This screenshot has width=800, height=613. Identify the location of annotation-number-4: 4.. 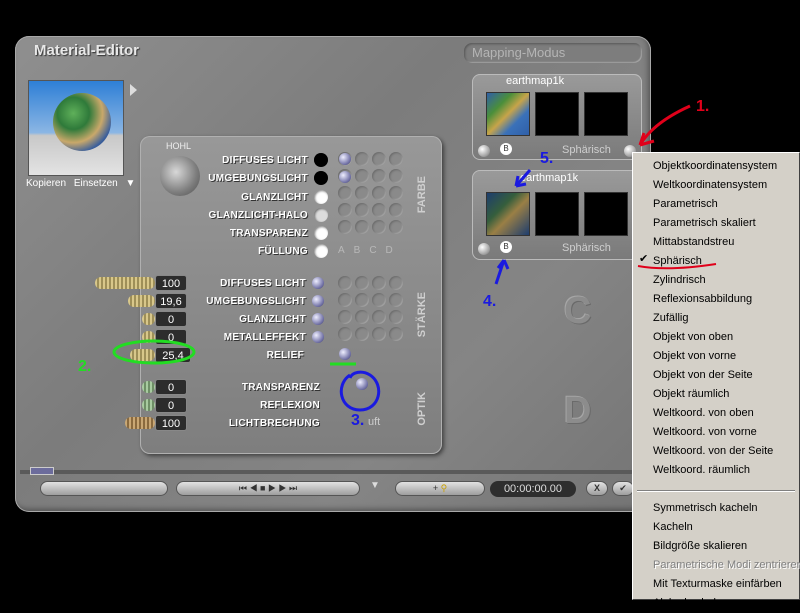
(490, 301).